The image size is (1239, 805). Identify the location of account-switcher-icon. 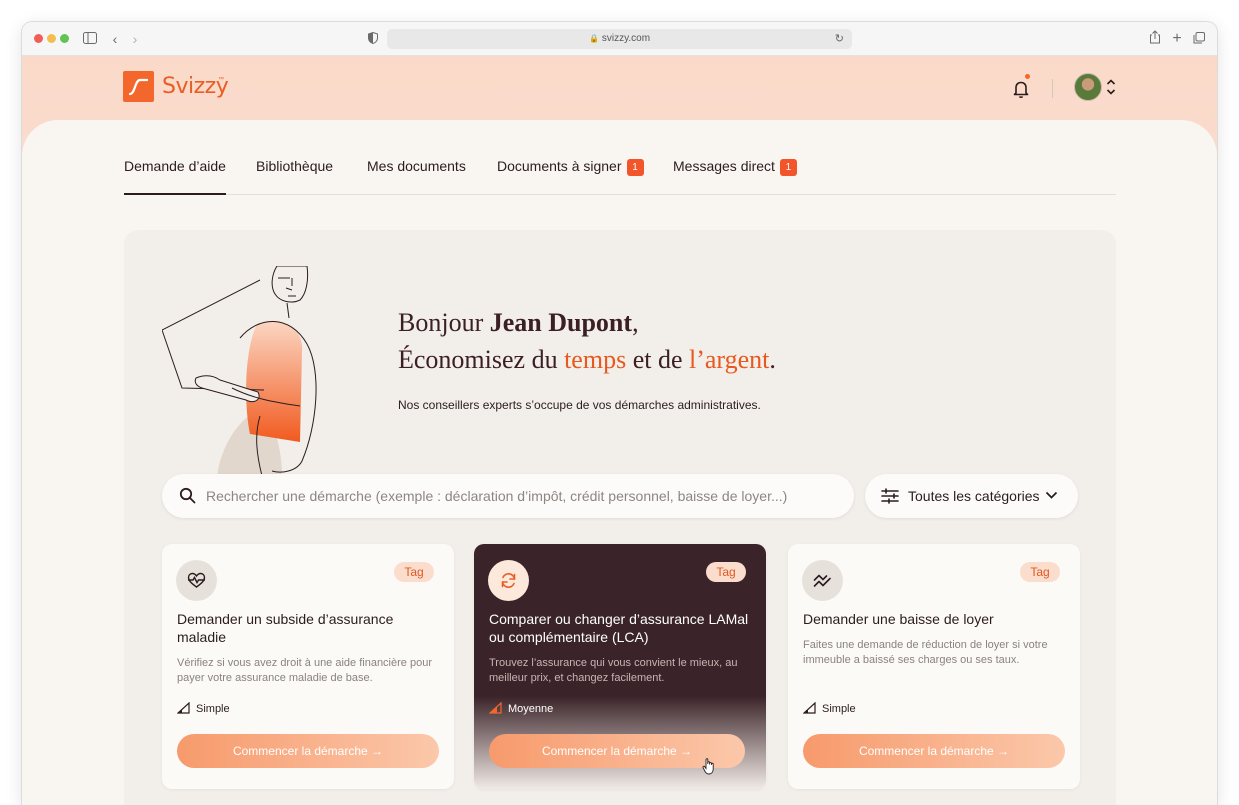
(1111, 87).